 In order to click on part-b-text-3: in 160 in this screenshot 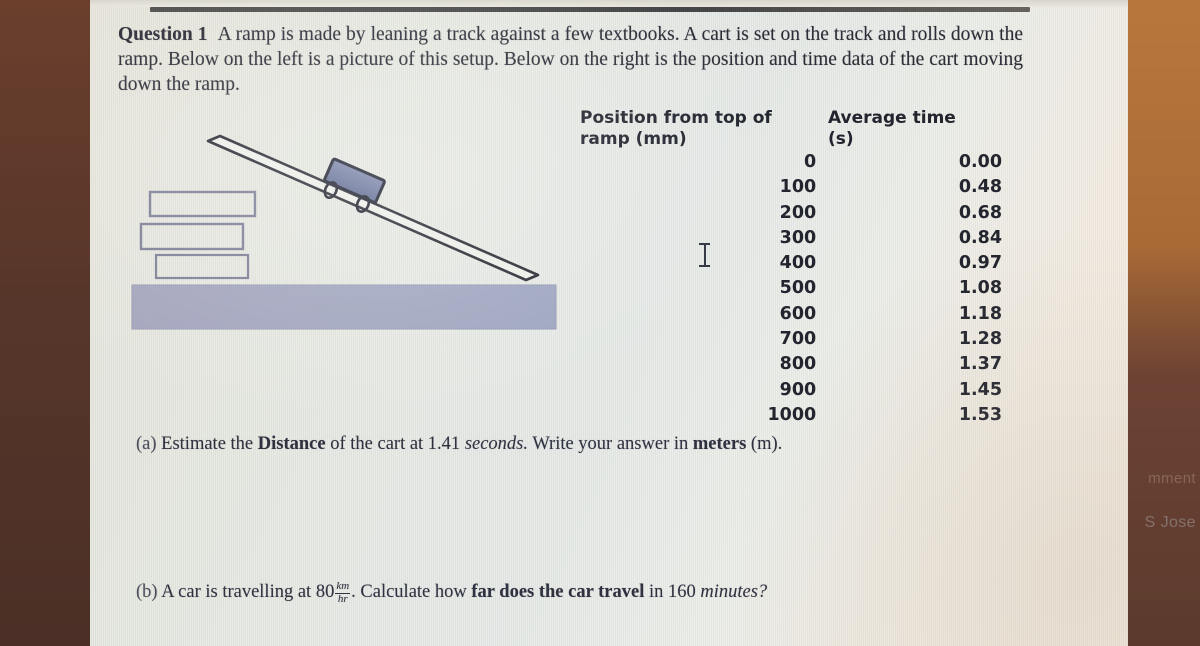, I will do `click(672, 592)`.